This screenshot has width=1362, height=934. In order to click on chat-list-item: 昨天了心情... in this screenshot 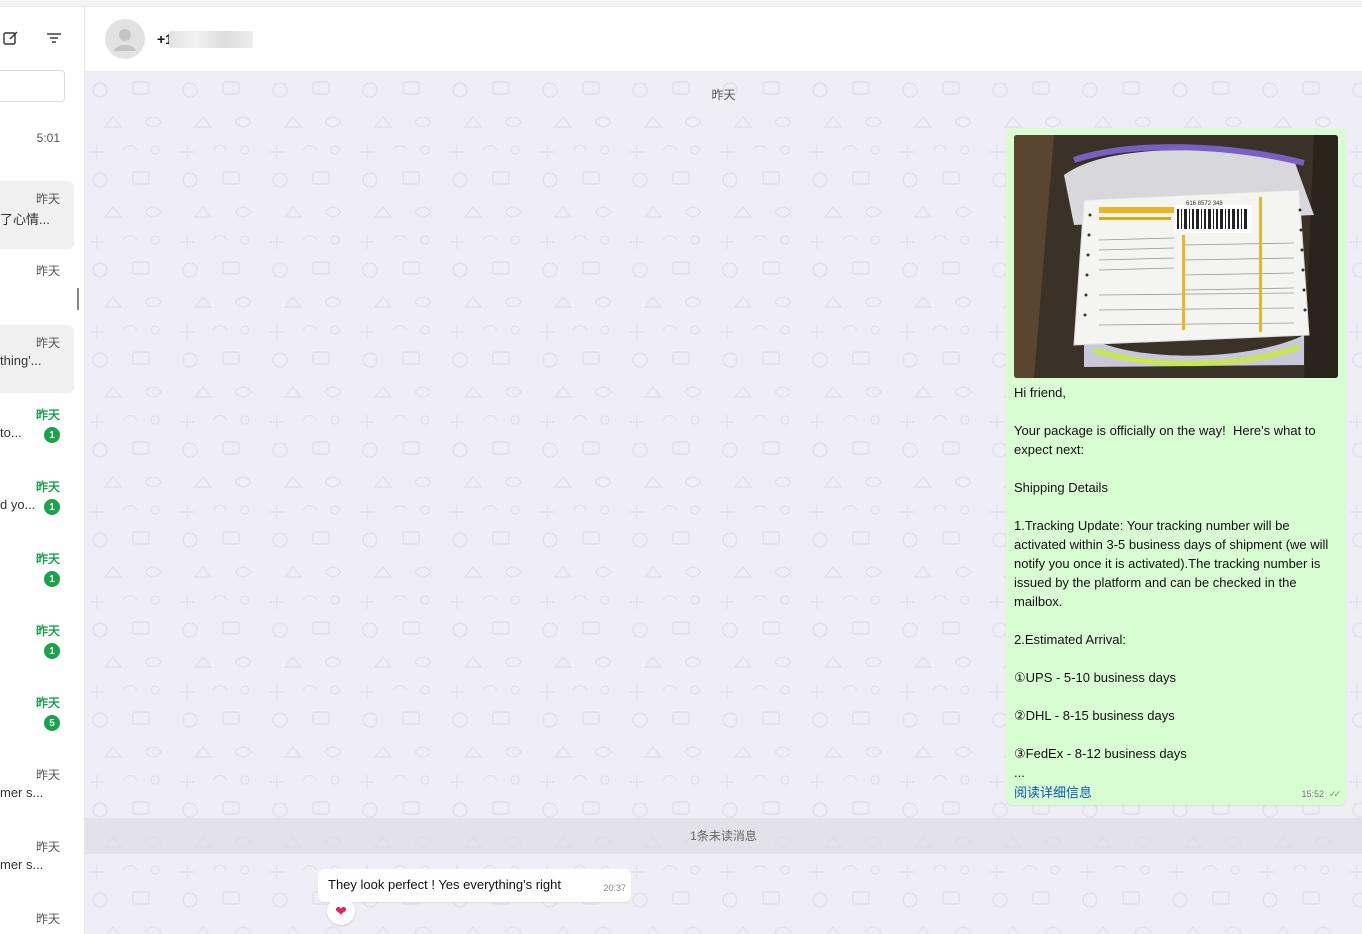, I will do `click(37, 215)`.